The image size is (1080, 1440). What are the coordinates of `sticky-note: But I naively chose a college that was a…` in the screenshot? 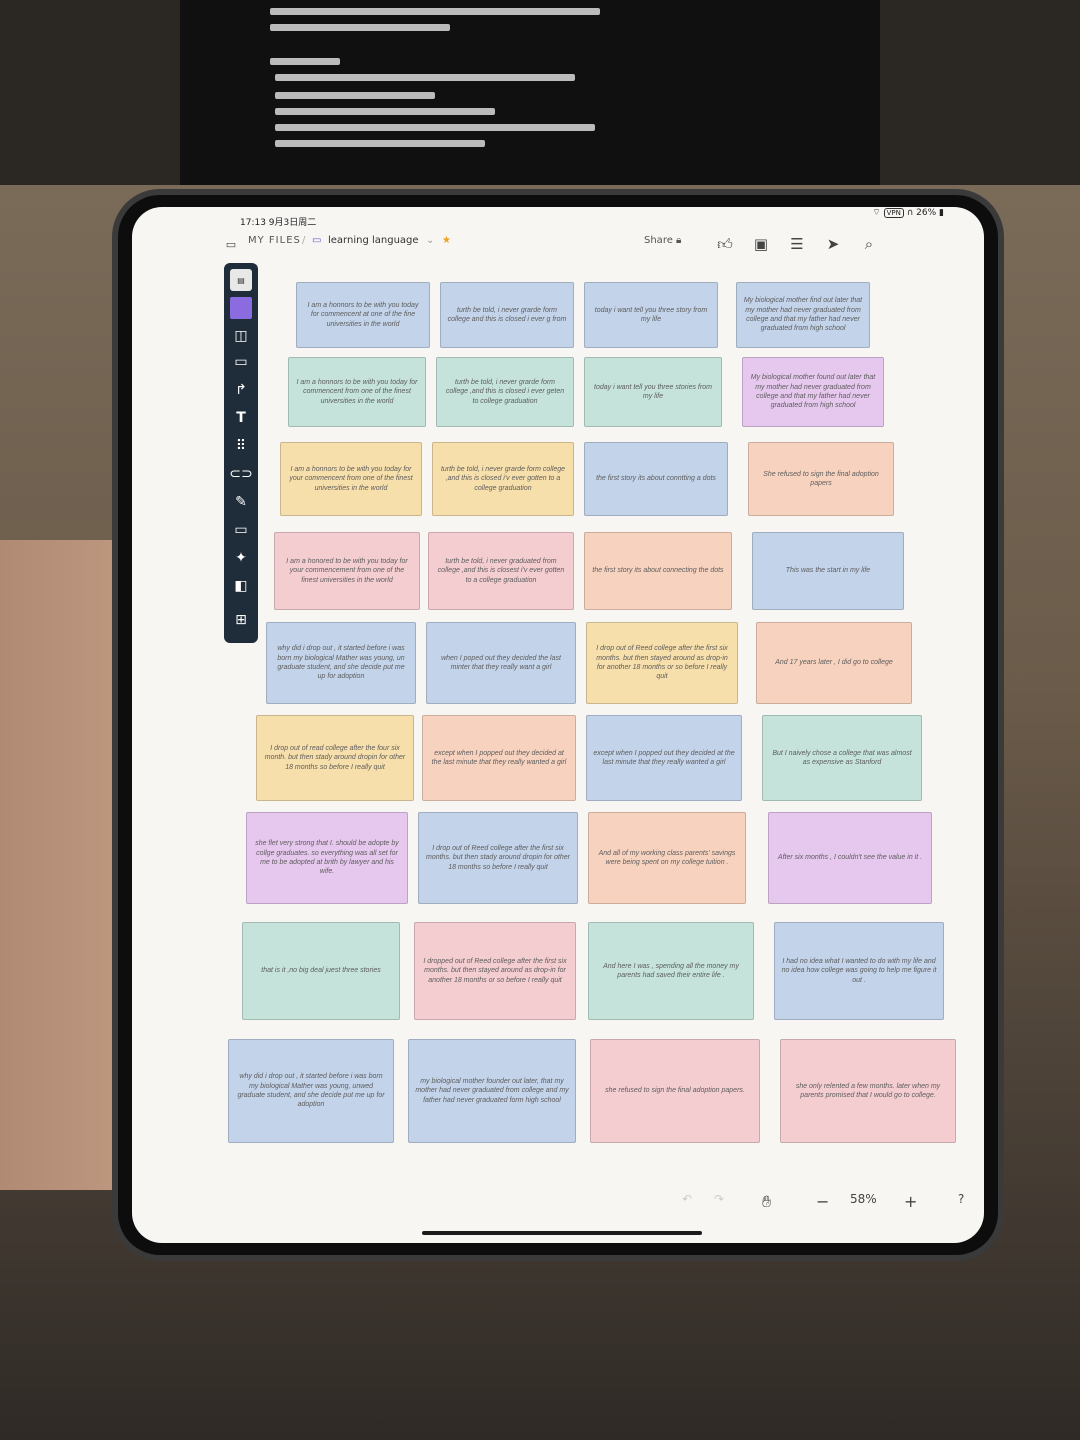 It's located at (842, 758).